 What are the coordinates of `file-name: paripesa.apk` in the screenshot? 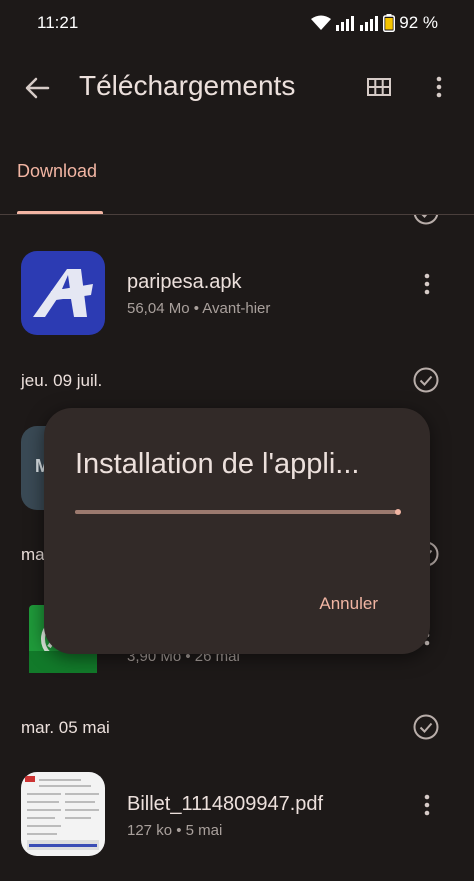 It's located at (184, 282).